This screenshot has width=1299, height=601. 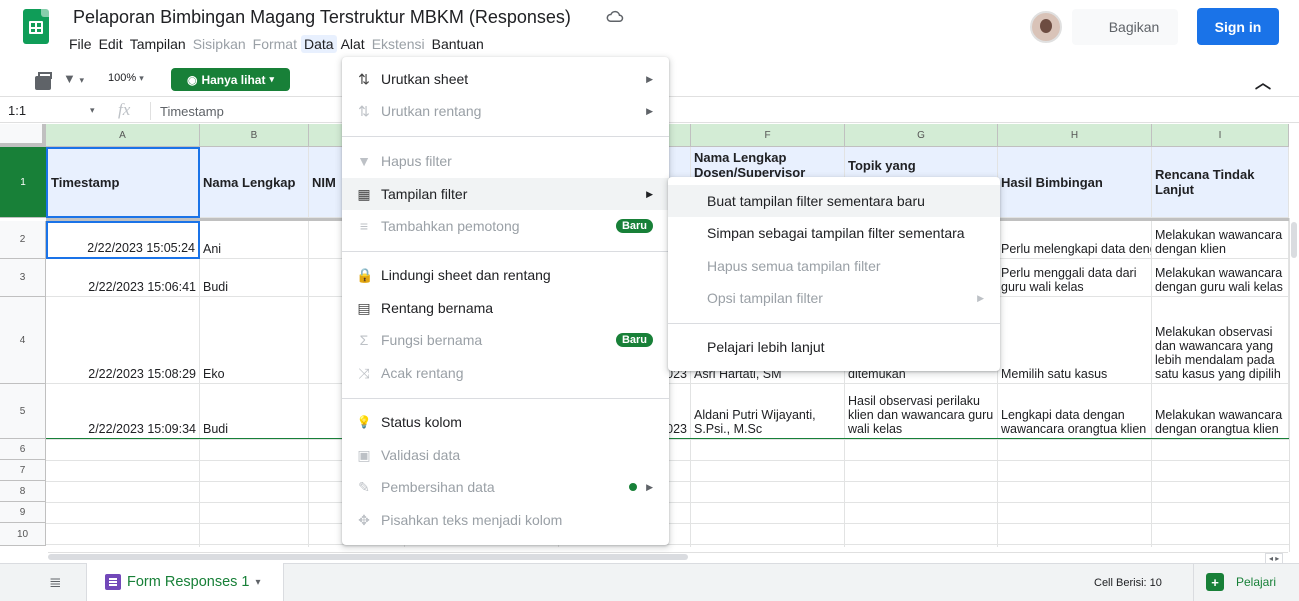 What do you see at coordinates (1294, 385) in the screenshot?
I see `vertical-scrollbar` at bounding box center [1294, 385].